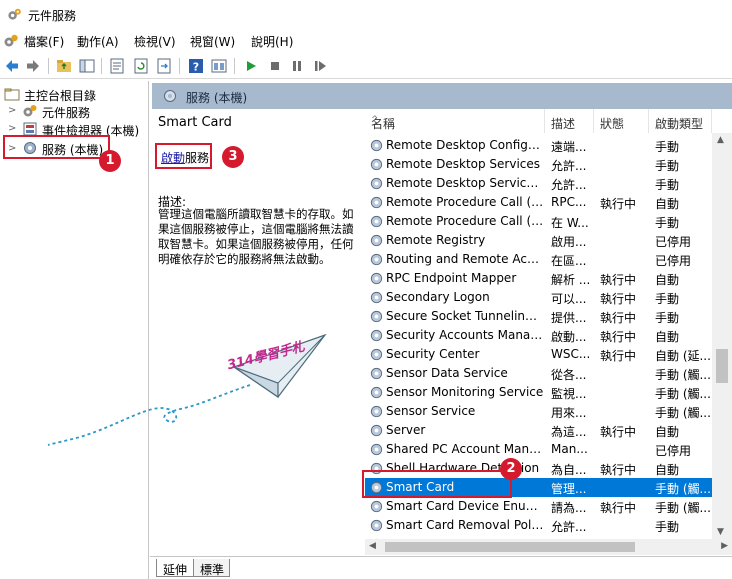  What do you see at coordinates (98, 41) in the screenshot?
I see `menu-action: 動作(A)` at bounding box center [98, 41].